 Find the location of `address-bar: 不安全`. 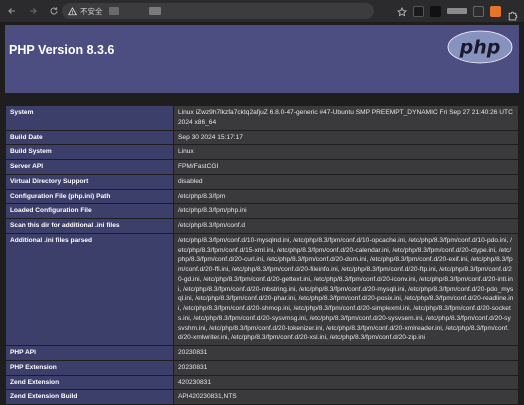

address-bar: 不安全 is located at coordinates (218, 11).